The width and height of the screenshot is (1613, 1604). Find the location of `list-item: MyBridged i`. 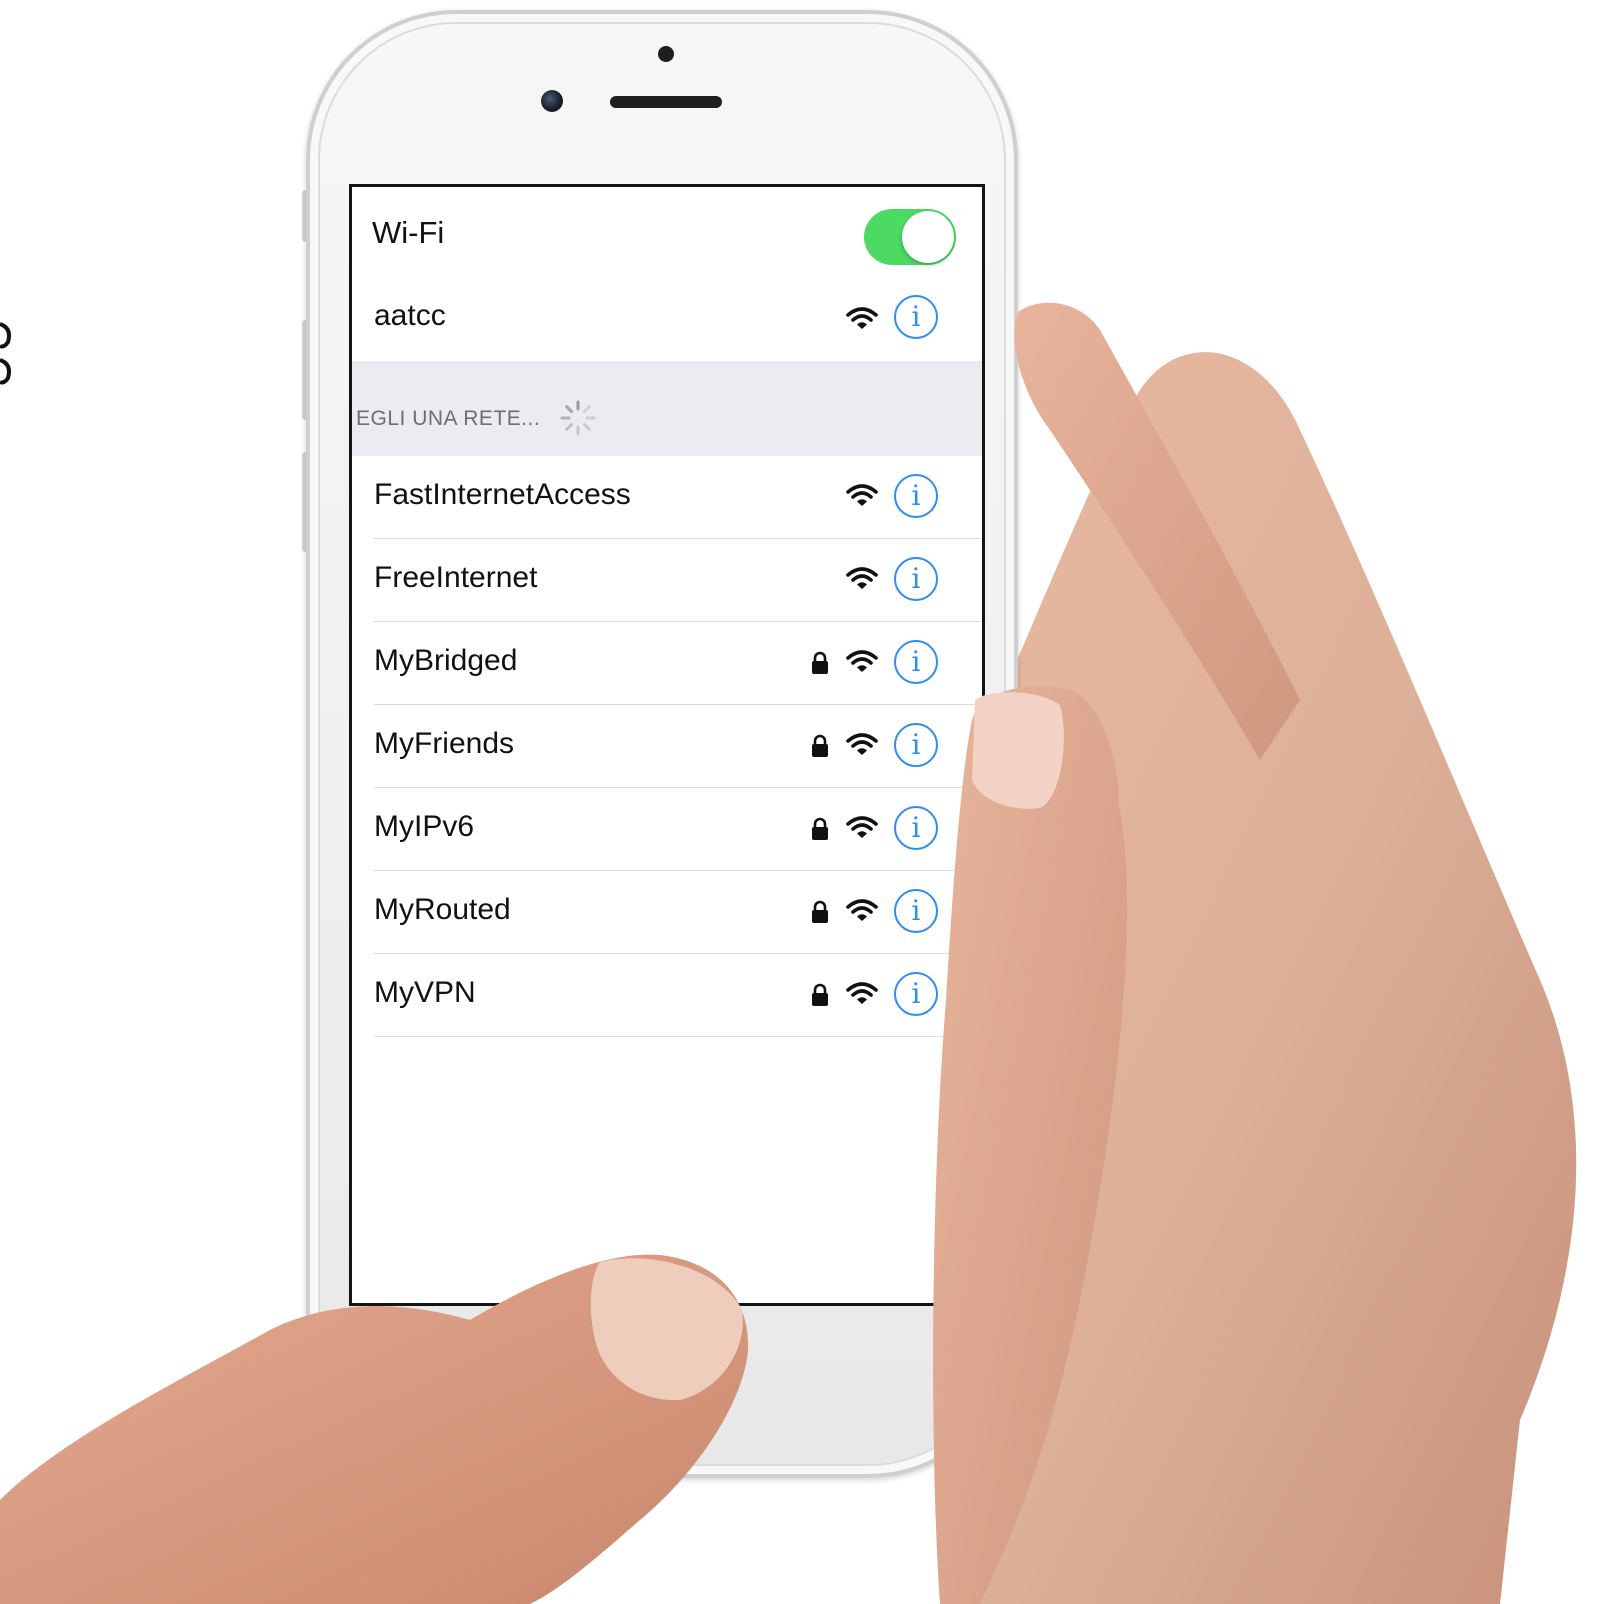

list-item: MyBridged i is located at coordinates (667, 663).